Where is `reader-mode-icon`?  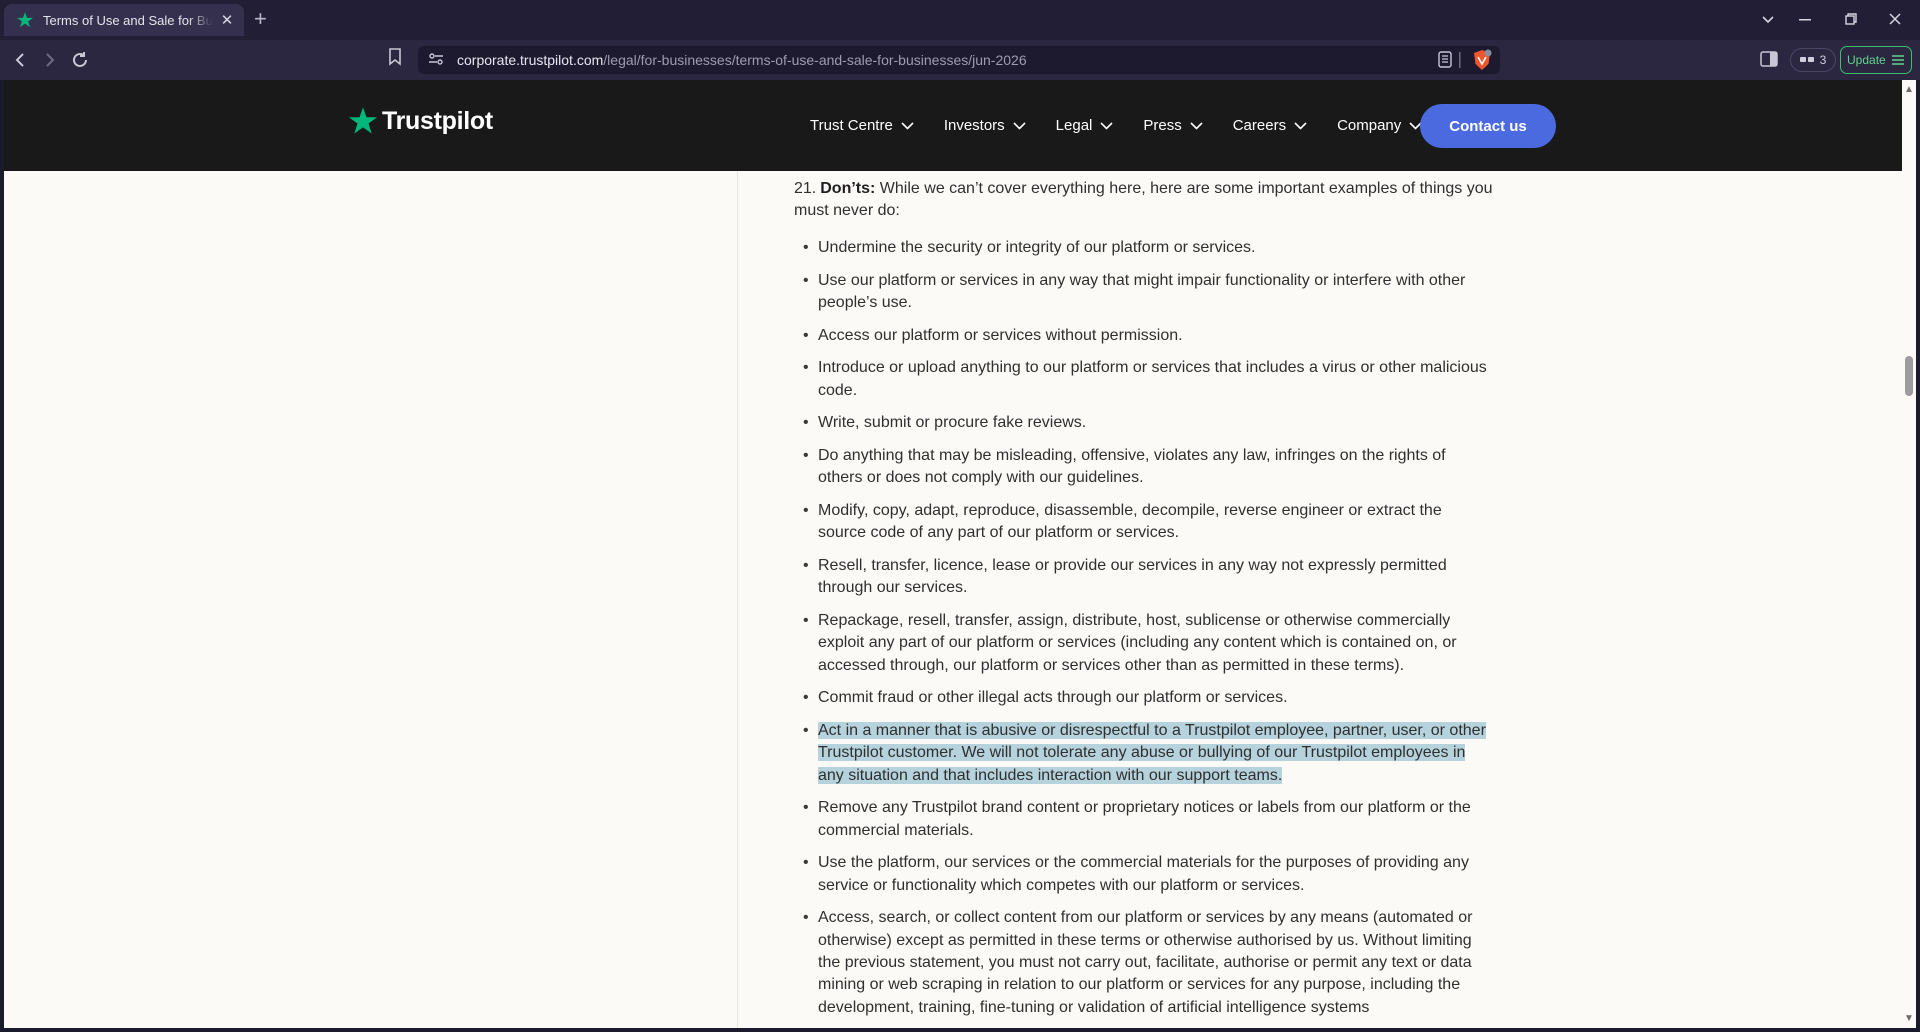
reader-mode-icon is located at coordinates (1445, 59).